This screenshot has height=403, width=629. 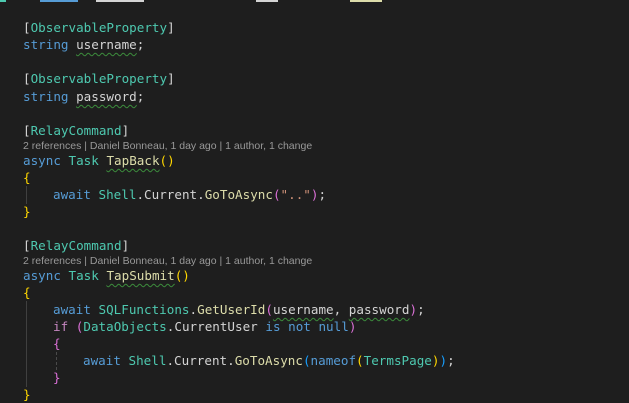 I want to click on code-line-field-username: string username;, so click(x=84, y=44).